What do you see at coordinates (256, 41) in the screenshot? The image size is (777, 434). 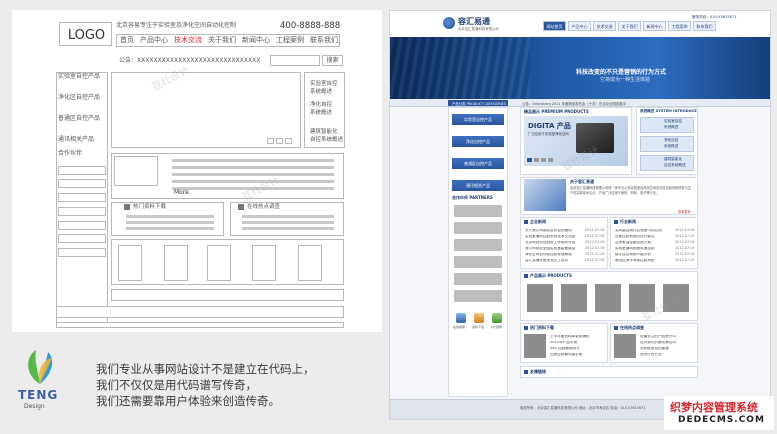 I see `wireframe-nav-news: 新闻中心` at bounding box center [256, 41].